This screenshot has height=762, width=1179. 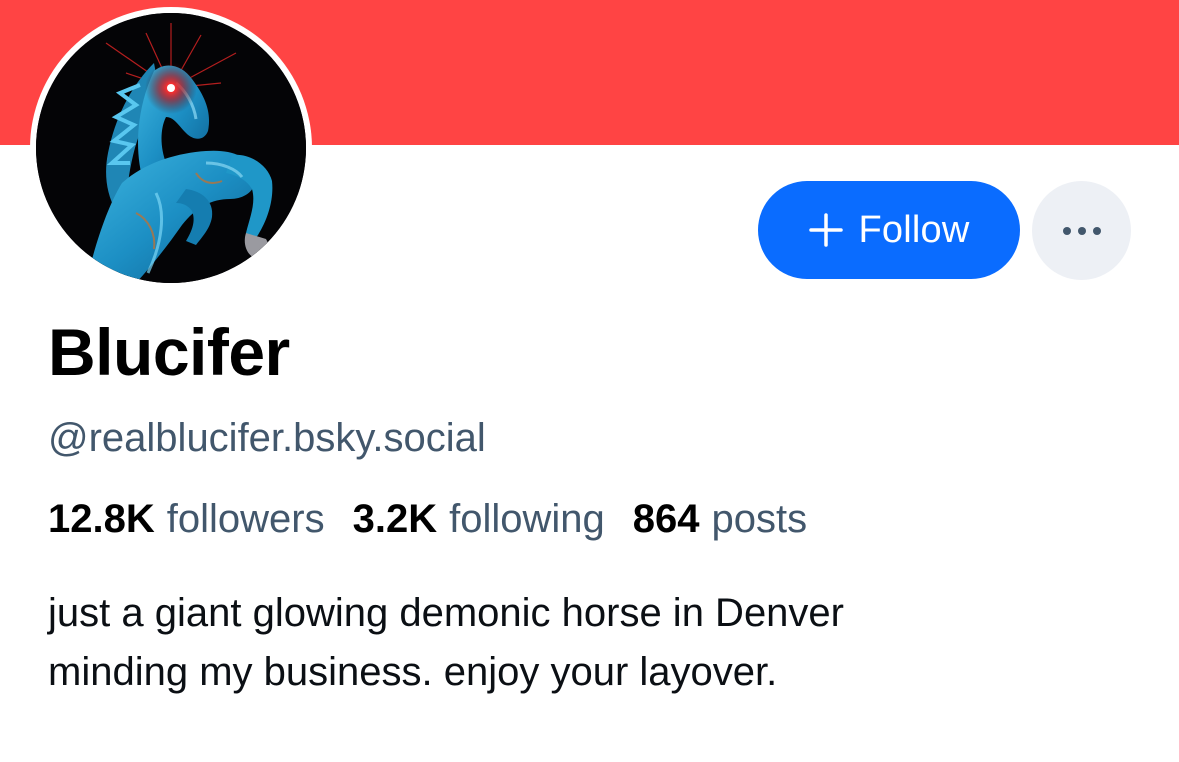 I want to click on followers-count: 12.8K, so click(x=101, y=519).